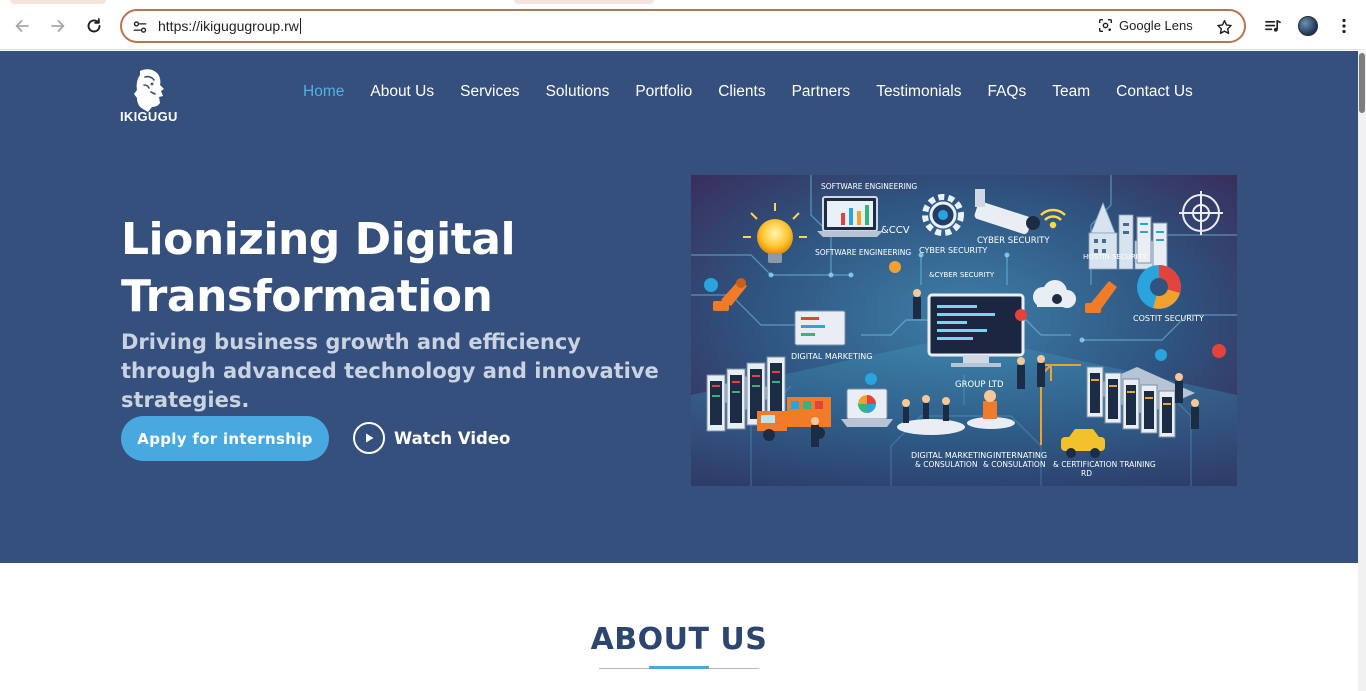 Image resolution: width=1366 pixels, height=691 pixels. I want to click on more-menu-icon, so click(1344, 26).